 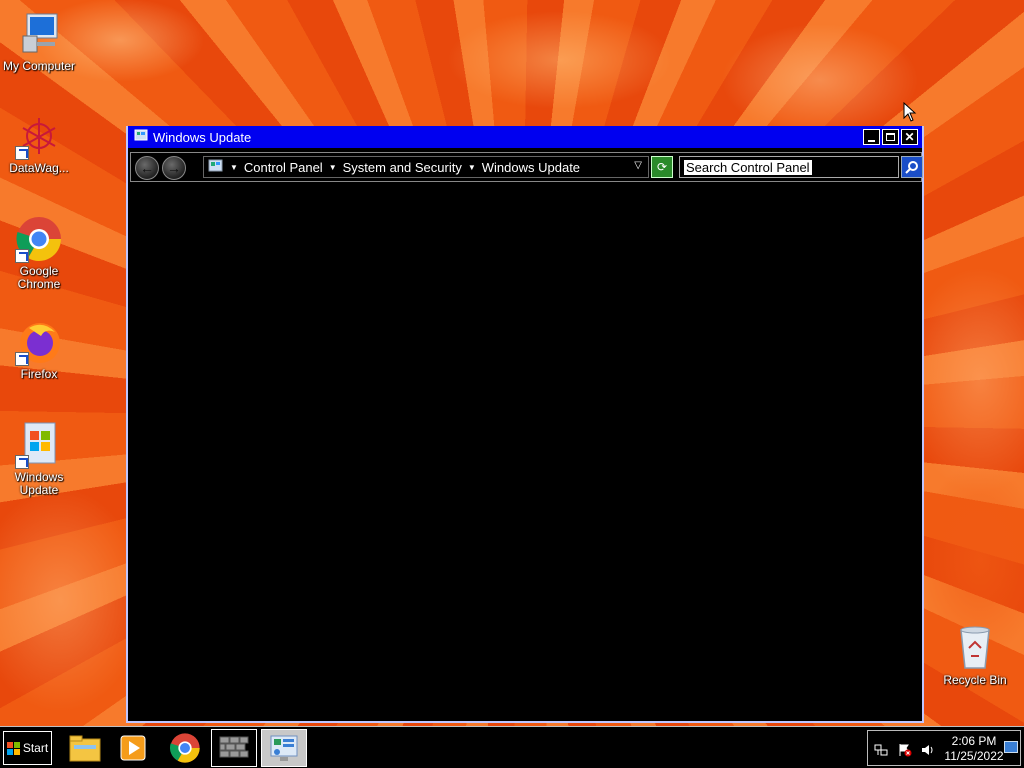 I want to click on address-history-dropdown-icon: ▽, so click(x=638, y=165).